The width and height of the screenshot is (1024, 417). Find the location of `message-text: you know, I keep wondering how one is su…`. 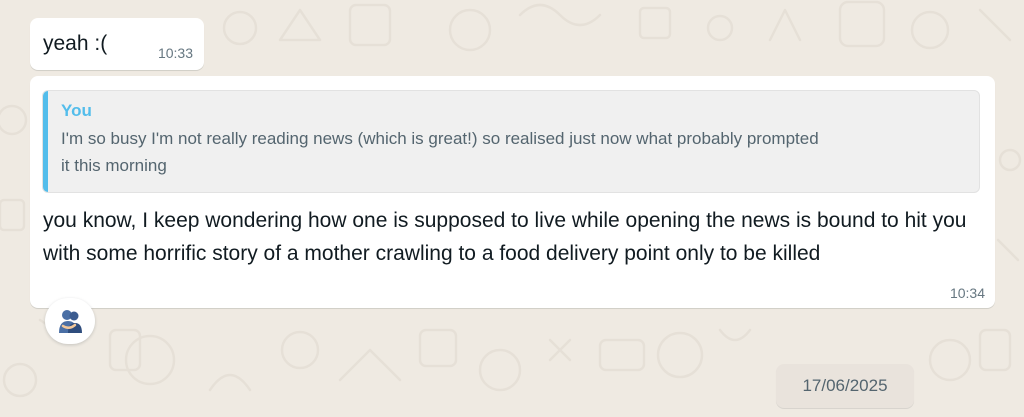

message-text: you know, I keep wondering how one is su… is located at coordinates (505, 237).